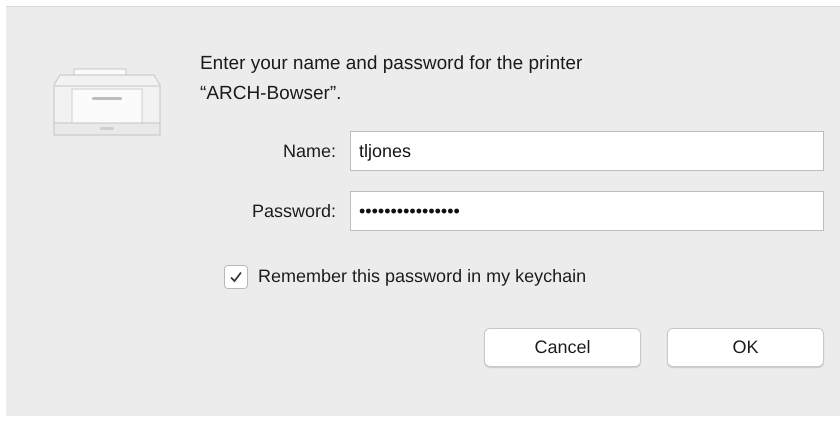 This screenshot has width=840, height=421. Describe the element at coordinates (392, 79) in the screenshot. I see `prompt-message: Enter your name and password for the printer “ARCH-Bowser”.` at that location.